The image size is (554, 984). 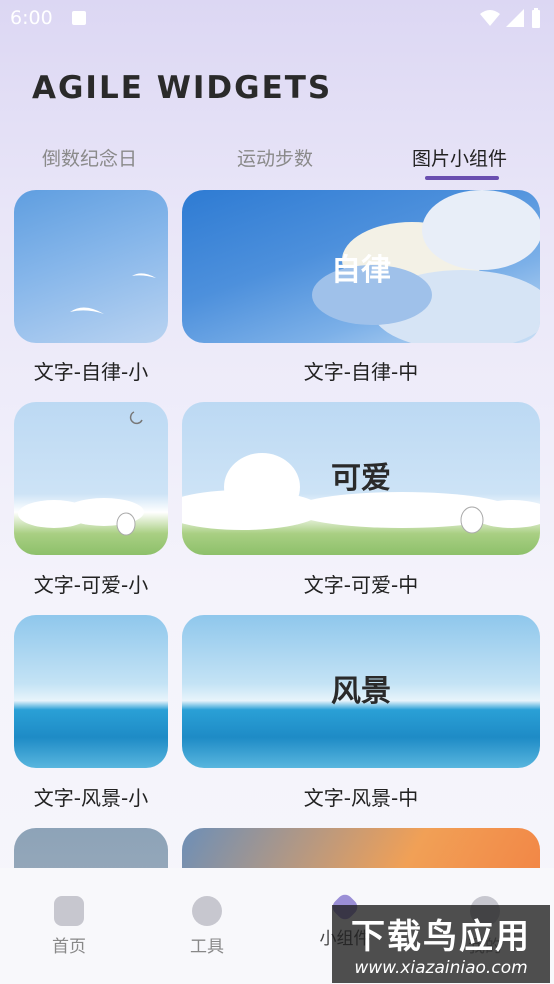 I want to click on tab-indicator, so click(x=462, y=178).